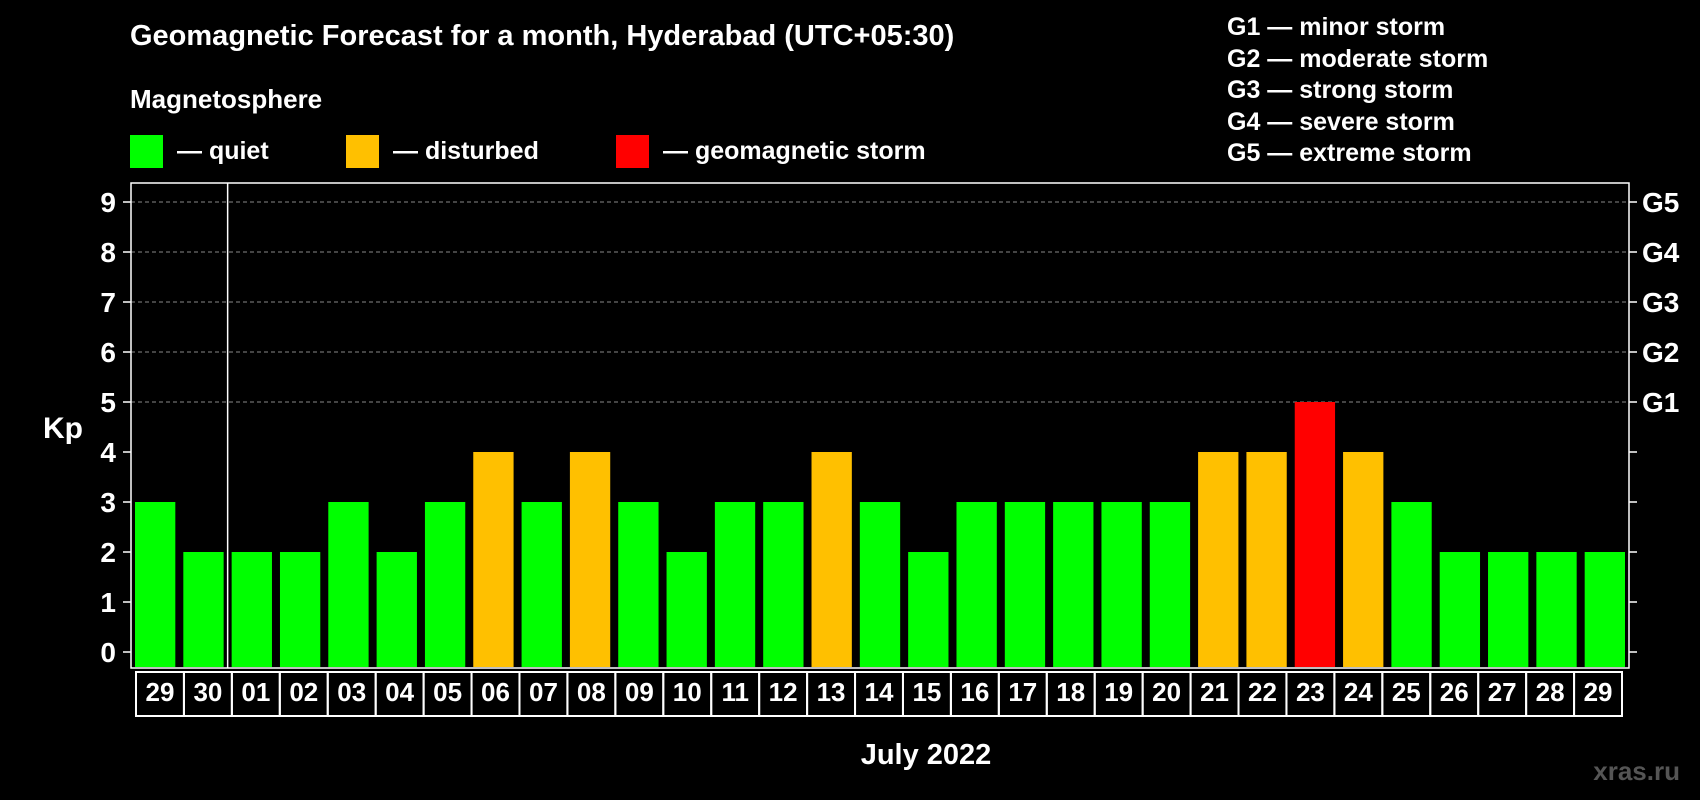 This screenshot has height=800, width=1700. What do you see at coordinates (831, 692) in the screenshot?
I see `x-tick-label: 13` at bounding box center [831, 692].